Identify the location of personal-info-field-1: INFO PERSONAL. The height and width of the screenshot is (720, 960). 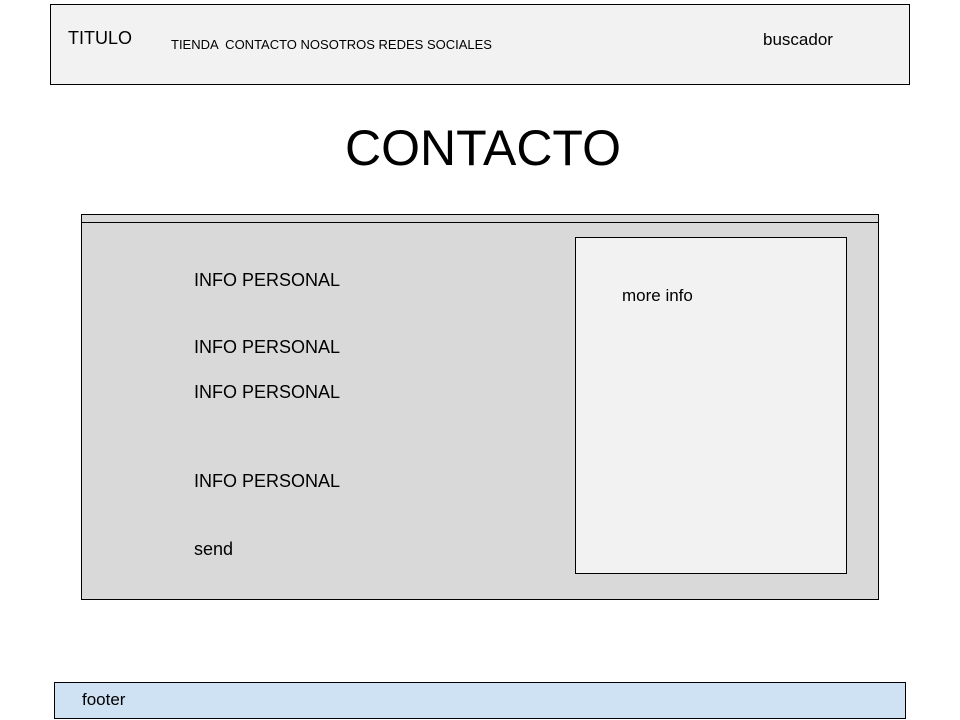
(267, 280).